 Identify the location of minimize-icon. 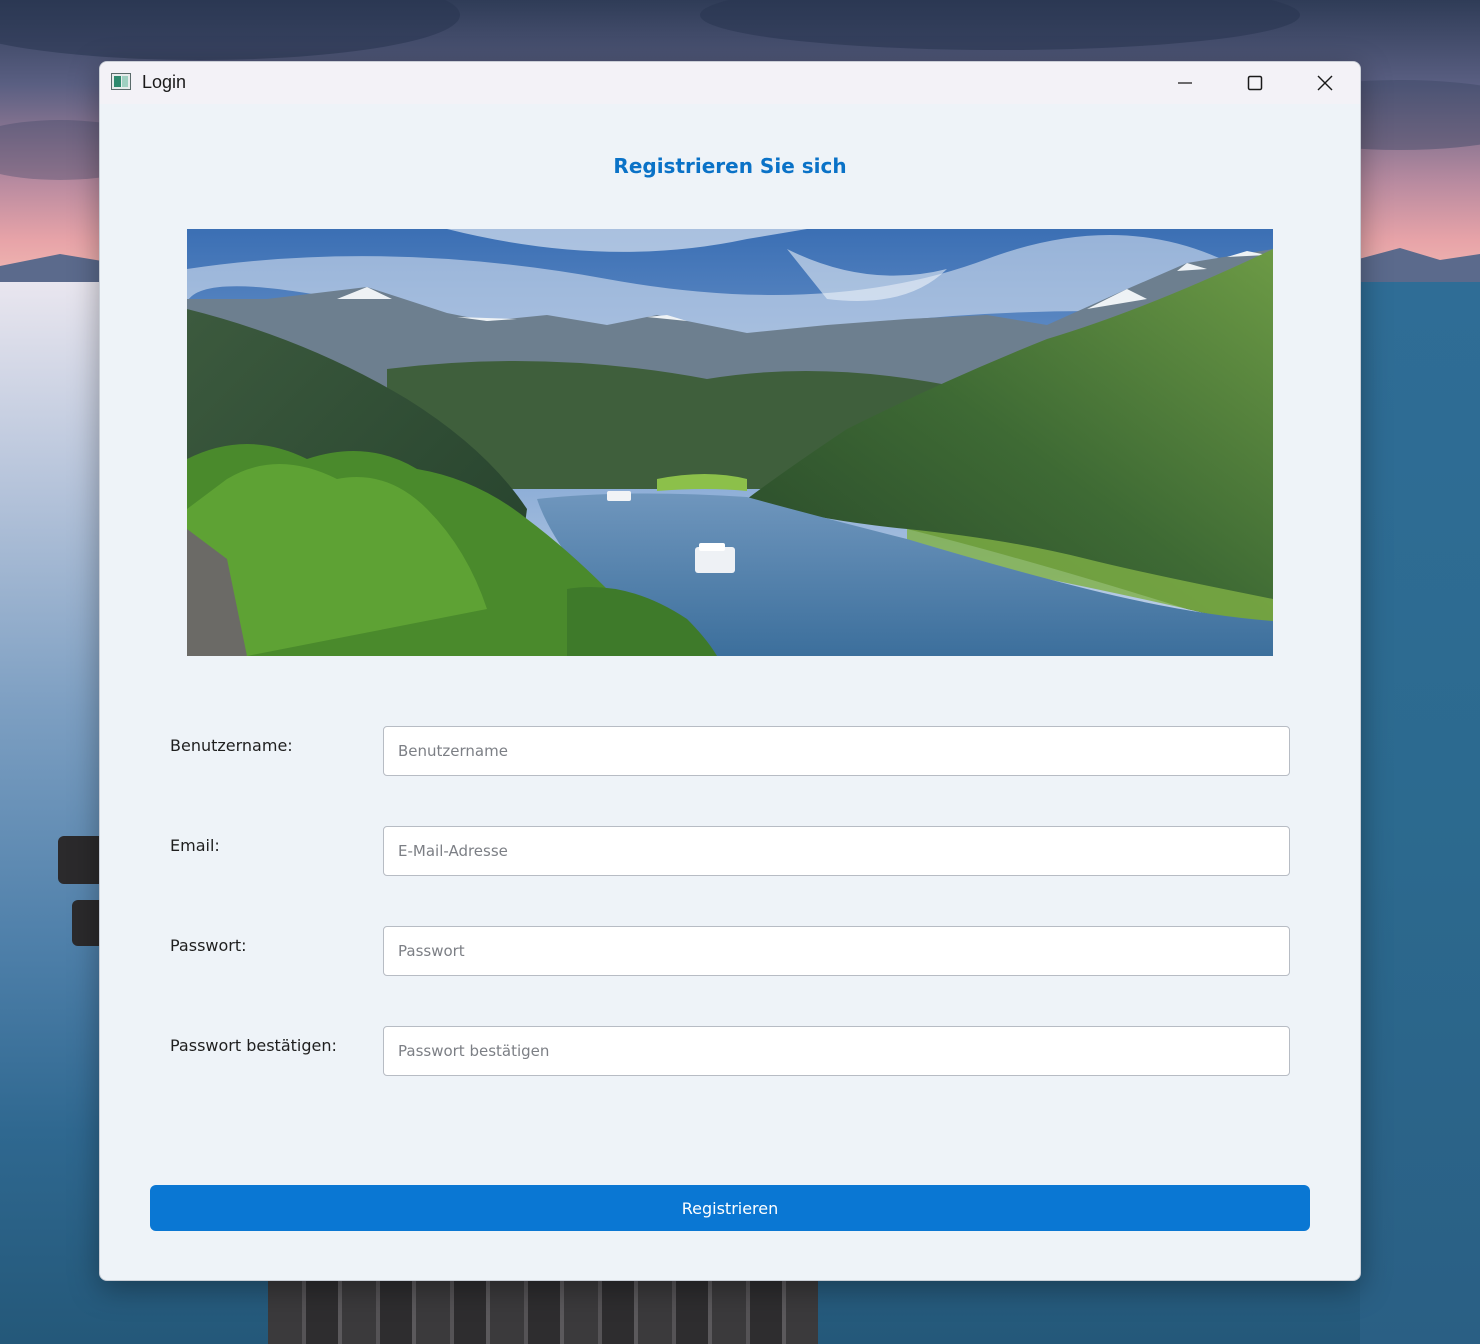
(1185, 83).